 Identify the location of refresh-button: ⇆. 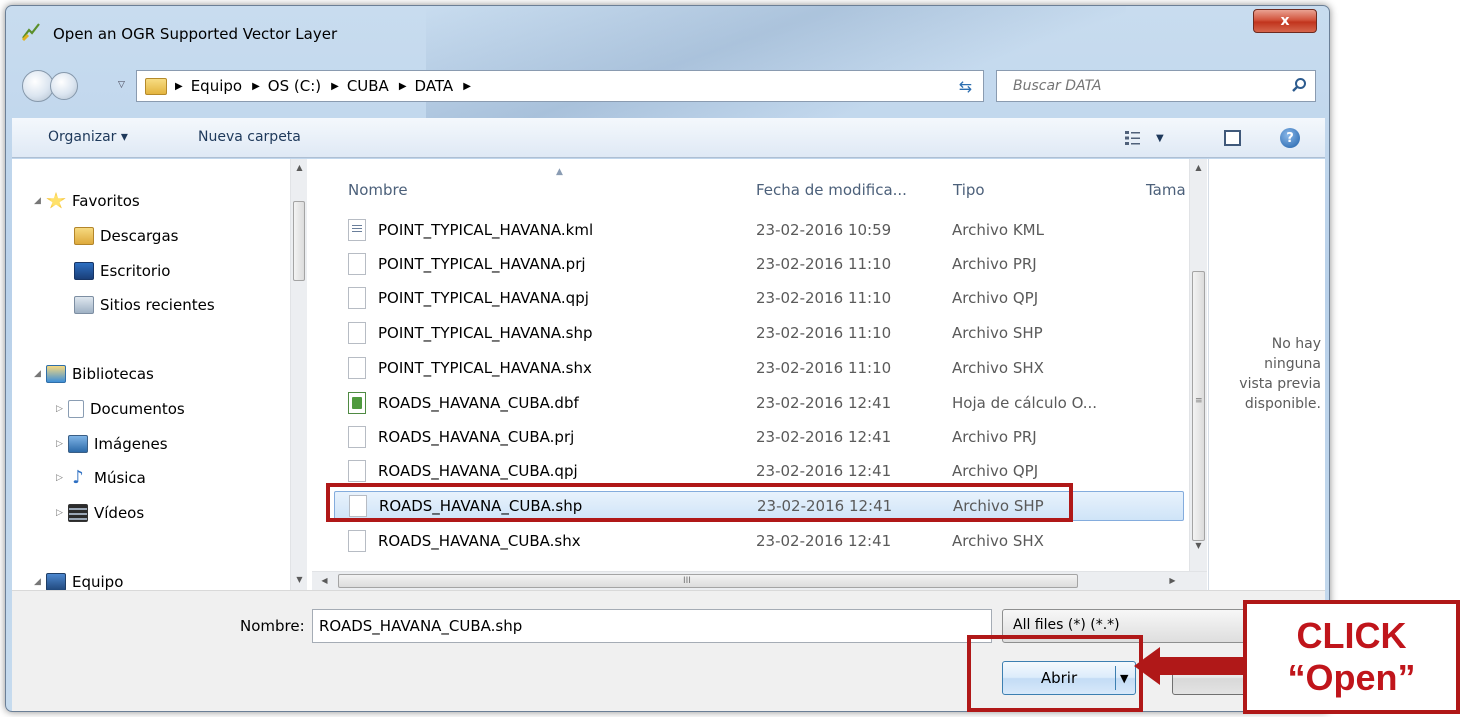
(966, 86).